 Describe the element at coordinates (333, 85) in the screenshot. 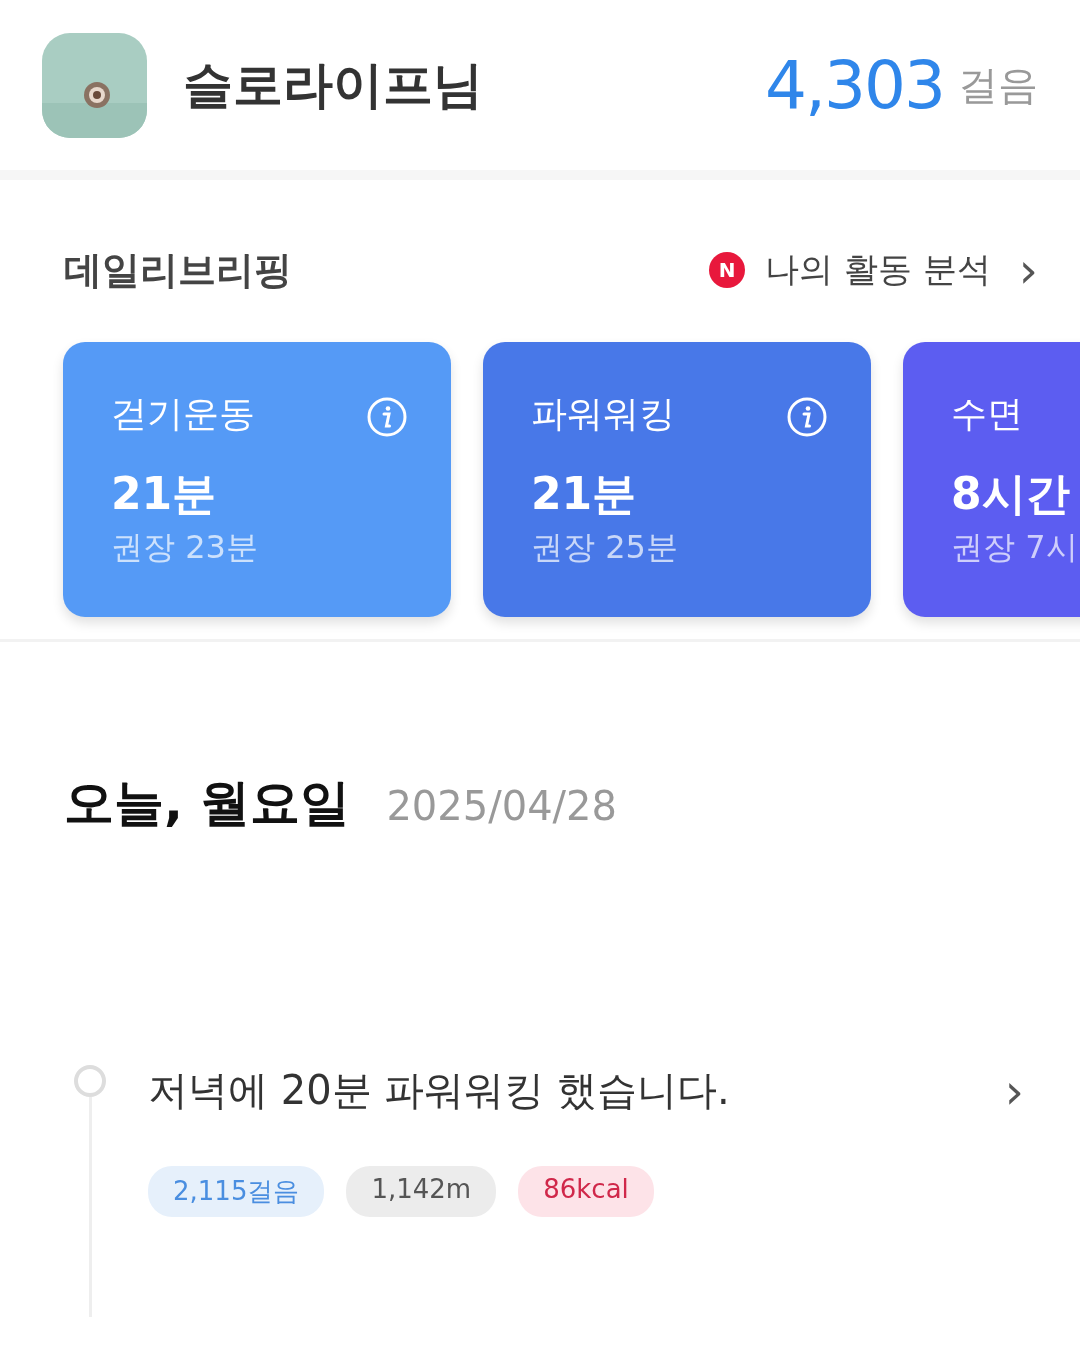

I see `user-name: 슬로라이프님` at that location.